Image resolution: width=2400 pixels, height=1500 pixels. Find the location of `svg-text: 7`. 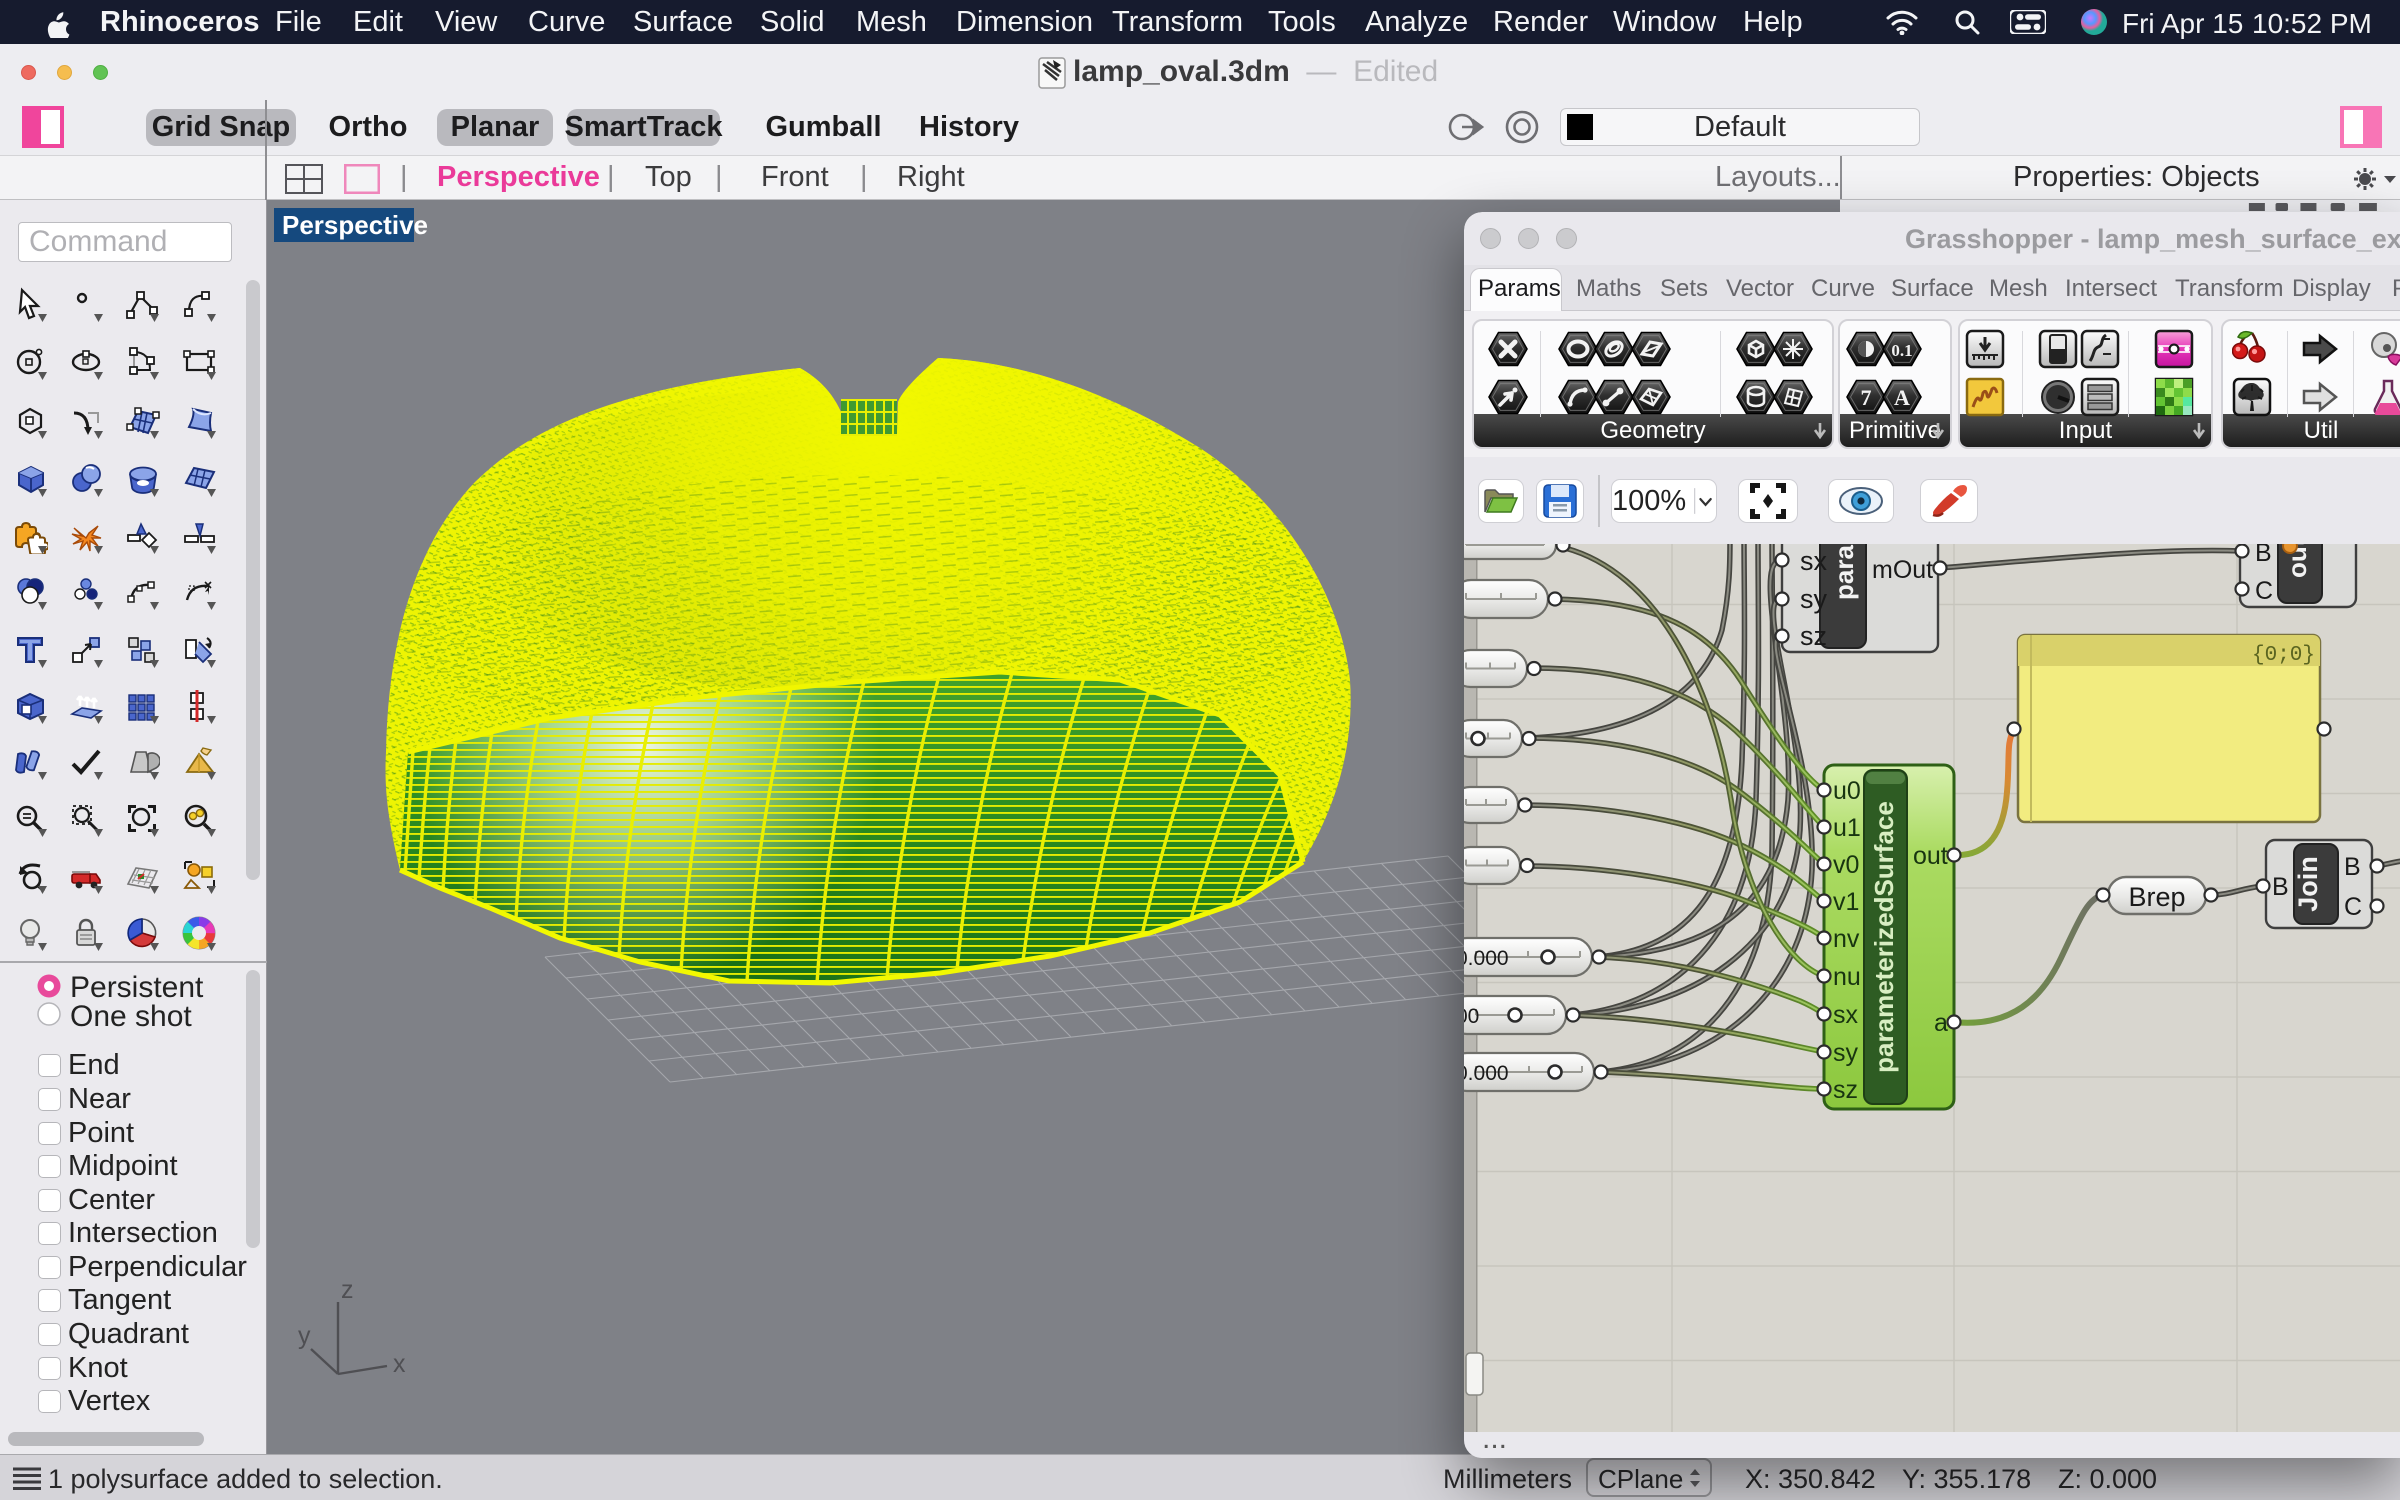

svg-text: 7 is located at coordinates (1866, 397).